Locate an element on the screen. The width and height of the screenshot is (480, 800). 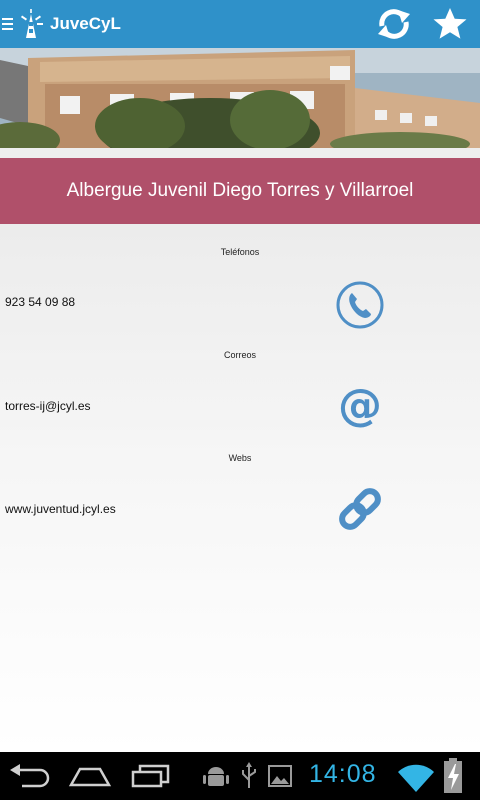
hero-image is located at coordinates (240, 98).